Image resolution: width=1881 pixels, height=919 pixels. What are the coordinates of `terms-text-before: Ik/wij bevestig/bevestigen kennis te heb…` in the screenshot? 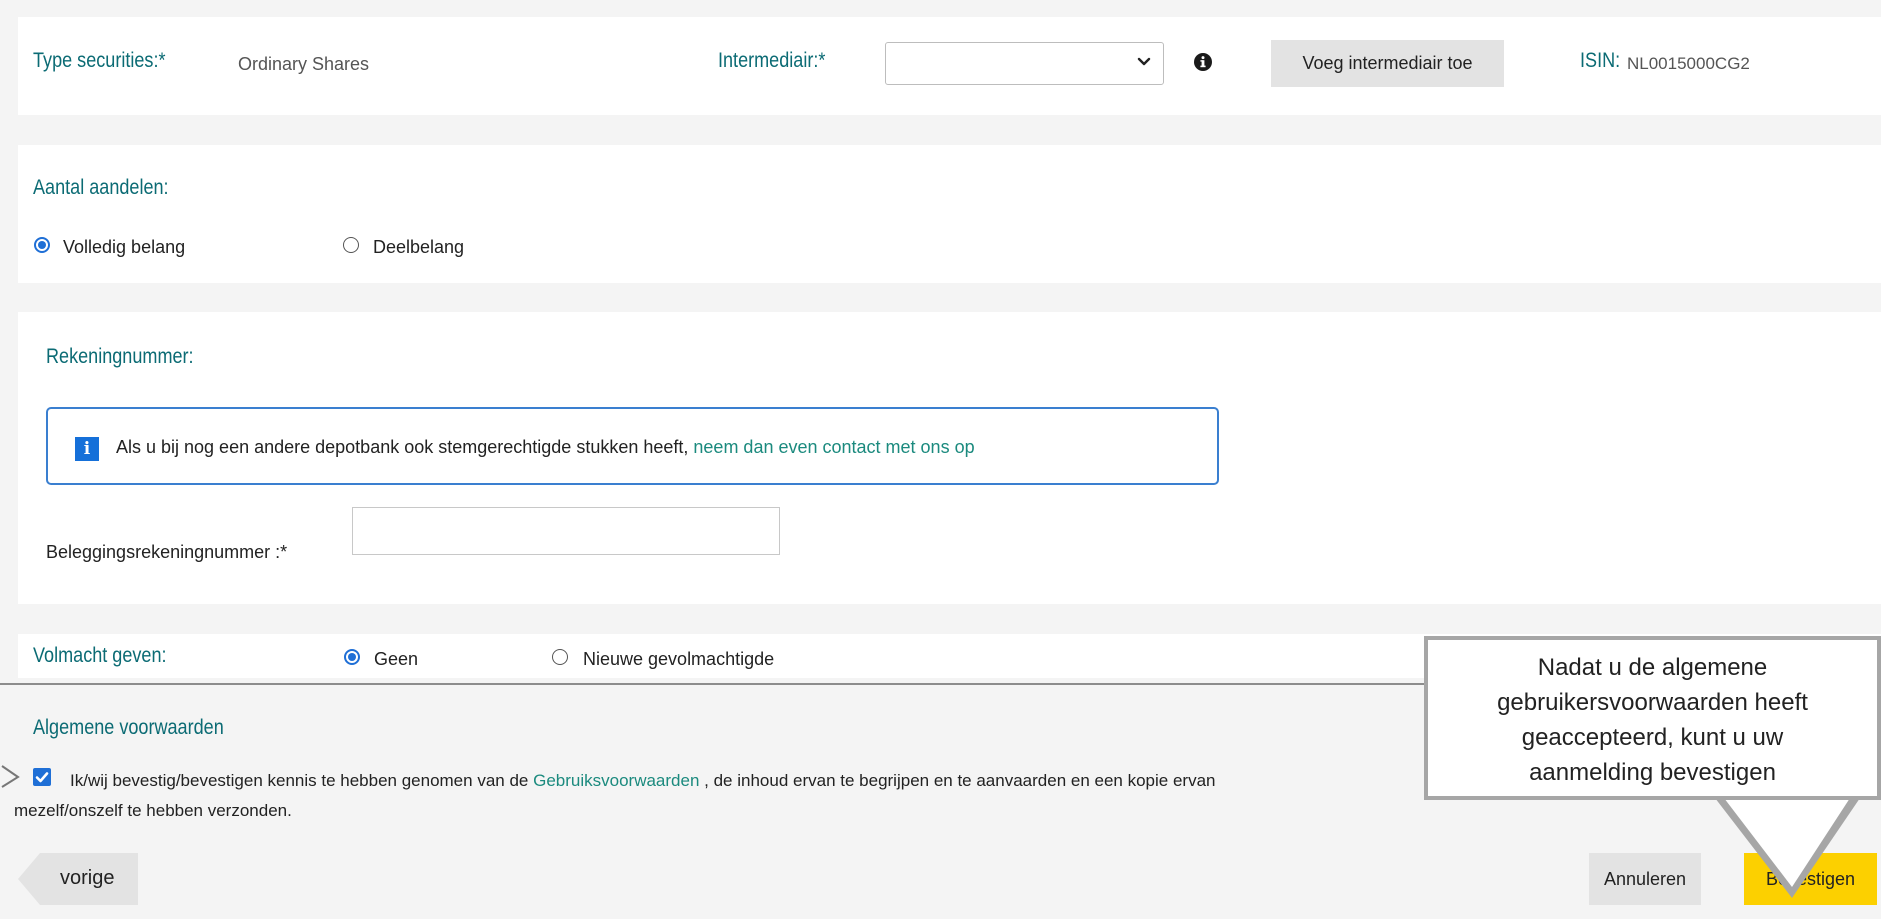 It's located at (299, 780).